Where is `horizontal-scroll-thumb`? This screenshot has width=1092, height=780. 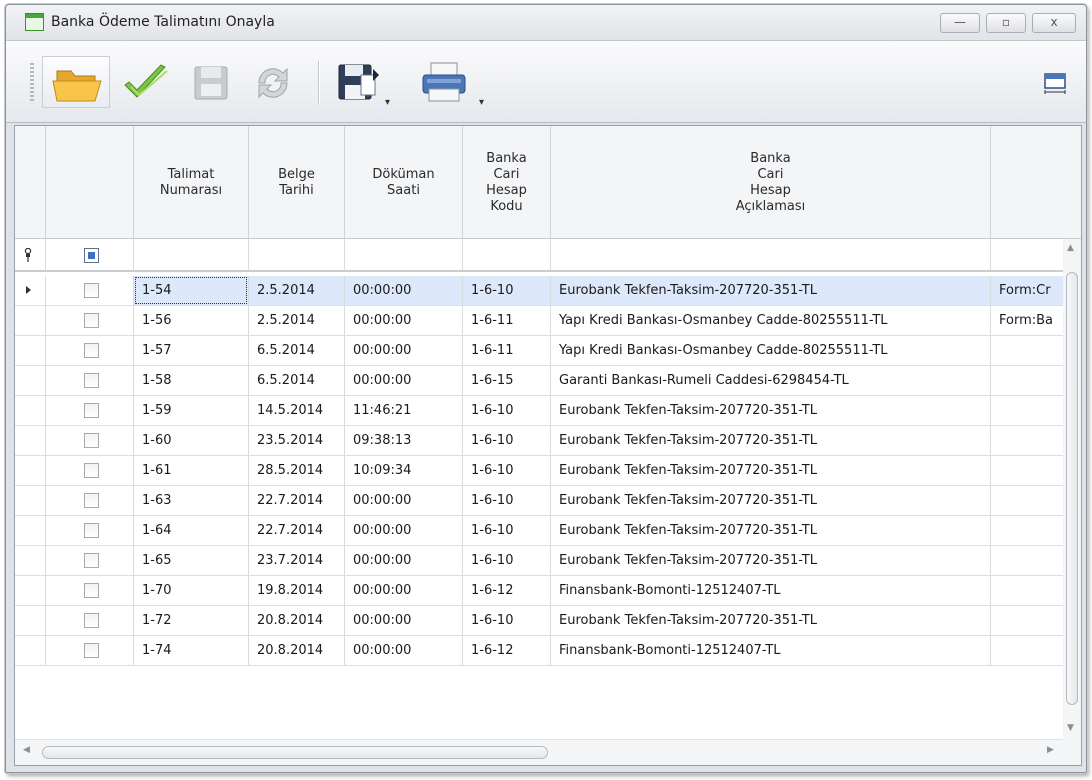
horizontal-scroll-thumb is located at coordinates (295, 752).